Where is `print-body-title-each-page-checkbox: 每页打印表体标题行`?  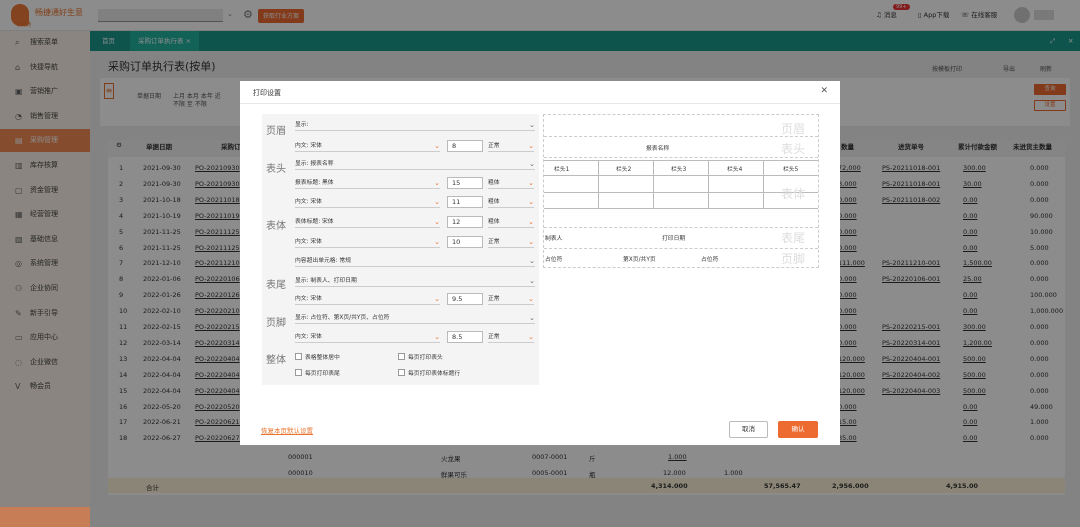
print-body-title-each-page-checkbox: 每页打印表体标题行 is located at coordinates (429, 372).